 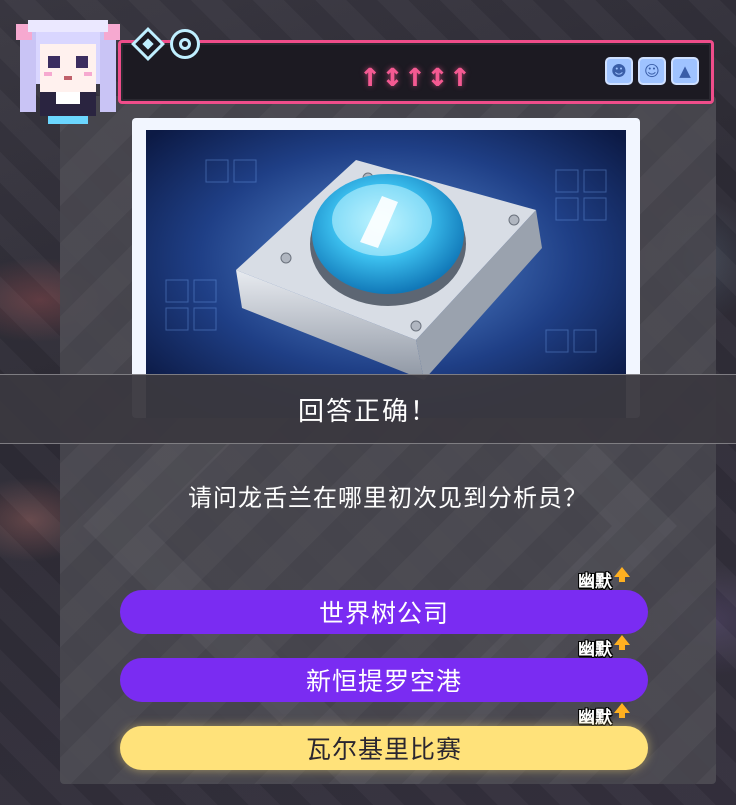 I want to click on result-text: 回答正确！, so click(x=367, y=411).